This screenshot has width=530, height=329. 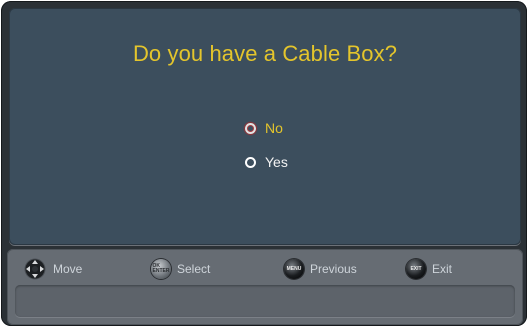 What do you see at coordinates (294, 269) in the screenshot?
I see `menu-button-icon: MENU` at bounding box center [294, 269].